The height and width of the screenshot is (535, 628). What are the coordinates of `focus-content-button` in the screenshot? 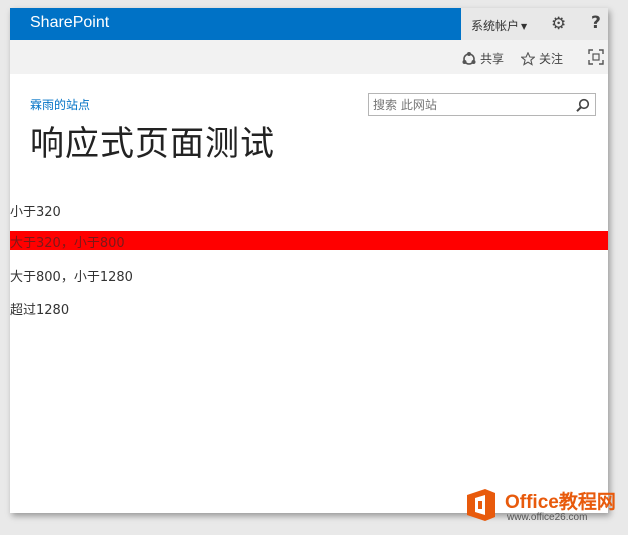 It's located at (598, 57).